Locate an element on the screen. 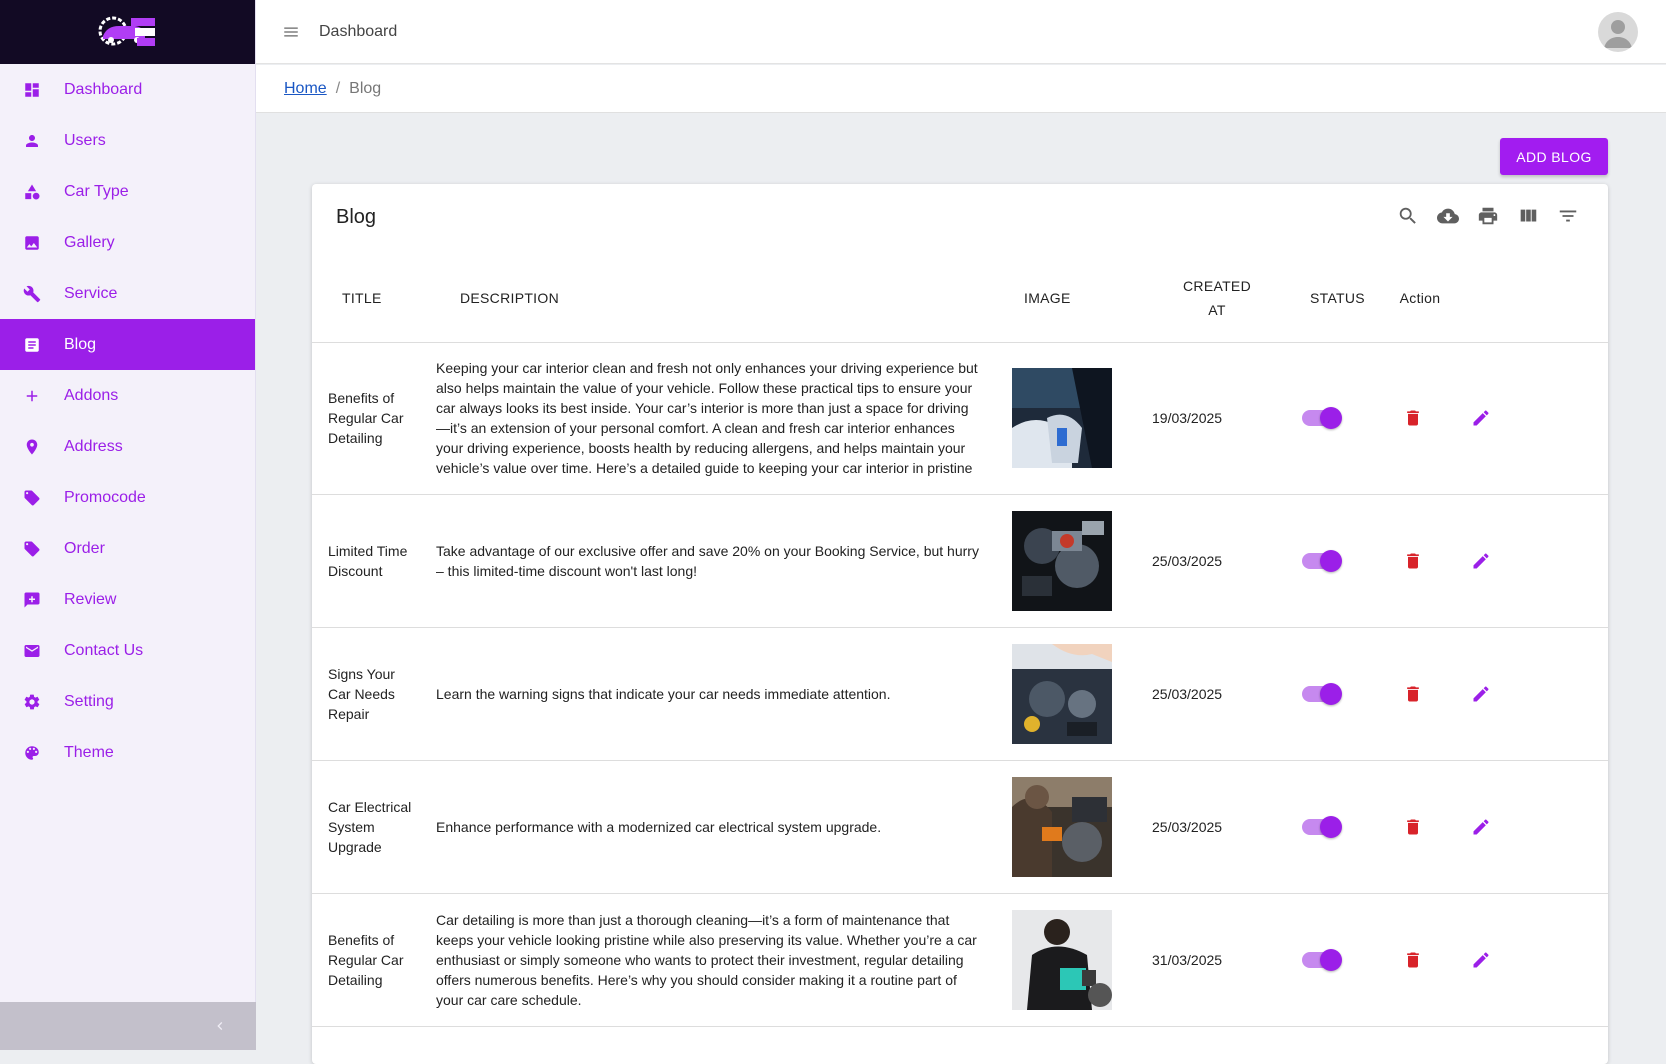 The height and width of the screenshot is (1064, 1666). user-avatar-icon is located at coordinates (1618, 34).